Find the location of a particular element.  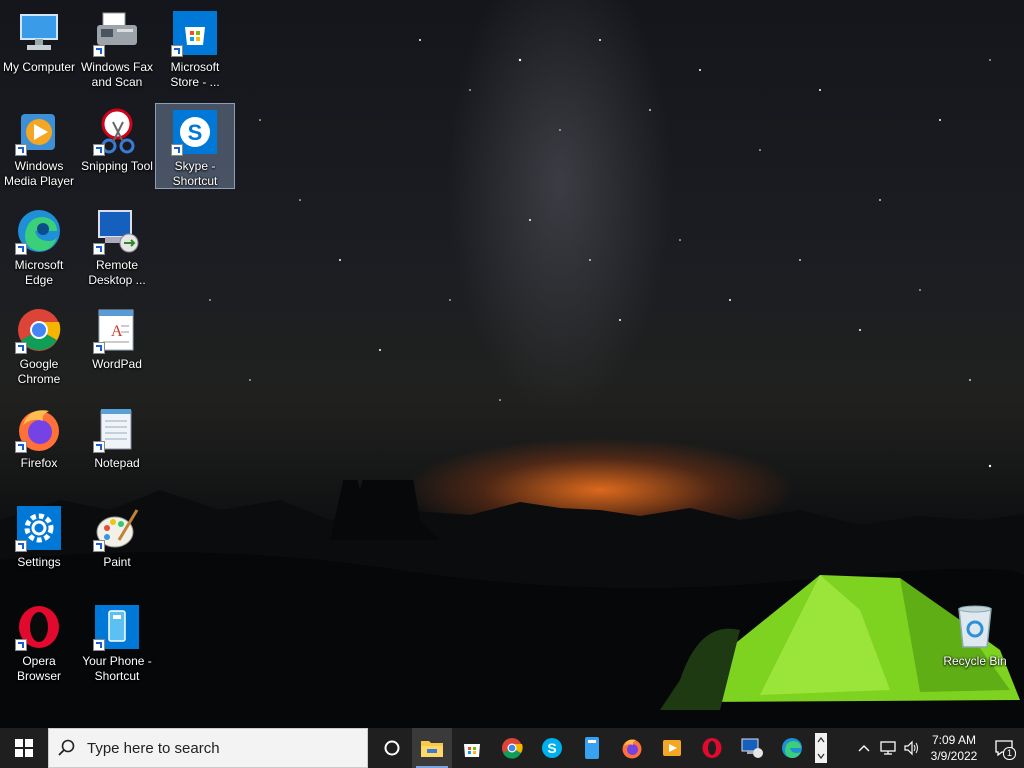

show-hidden-icons-button is located at coordinates (864, 748).